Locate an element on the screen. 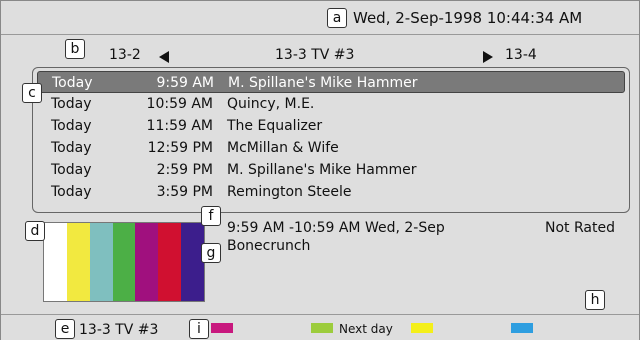 This screenshot has height=340, width=640. next-channel: 13-4 is located at coordinates (521, 55).